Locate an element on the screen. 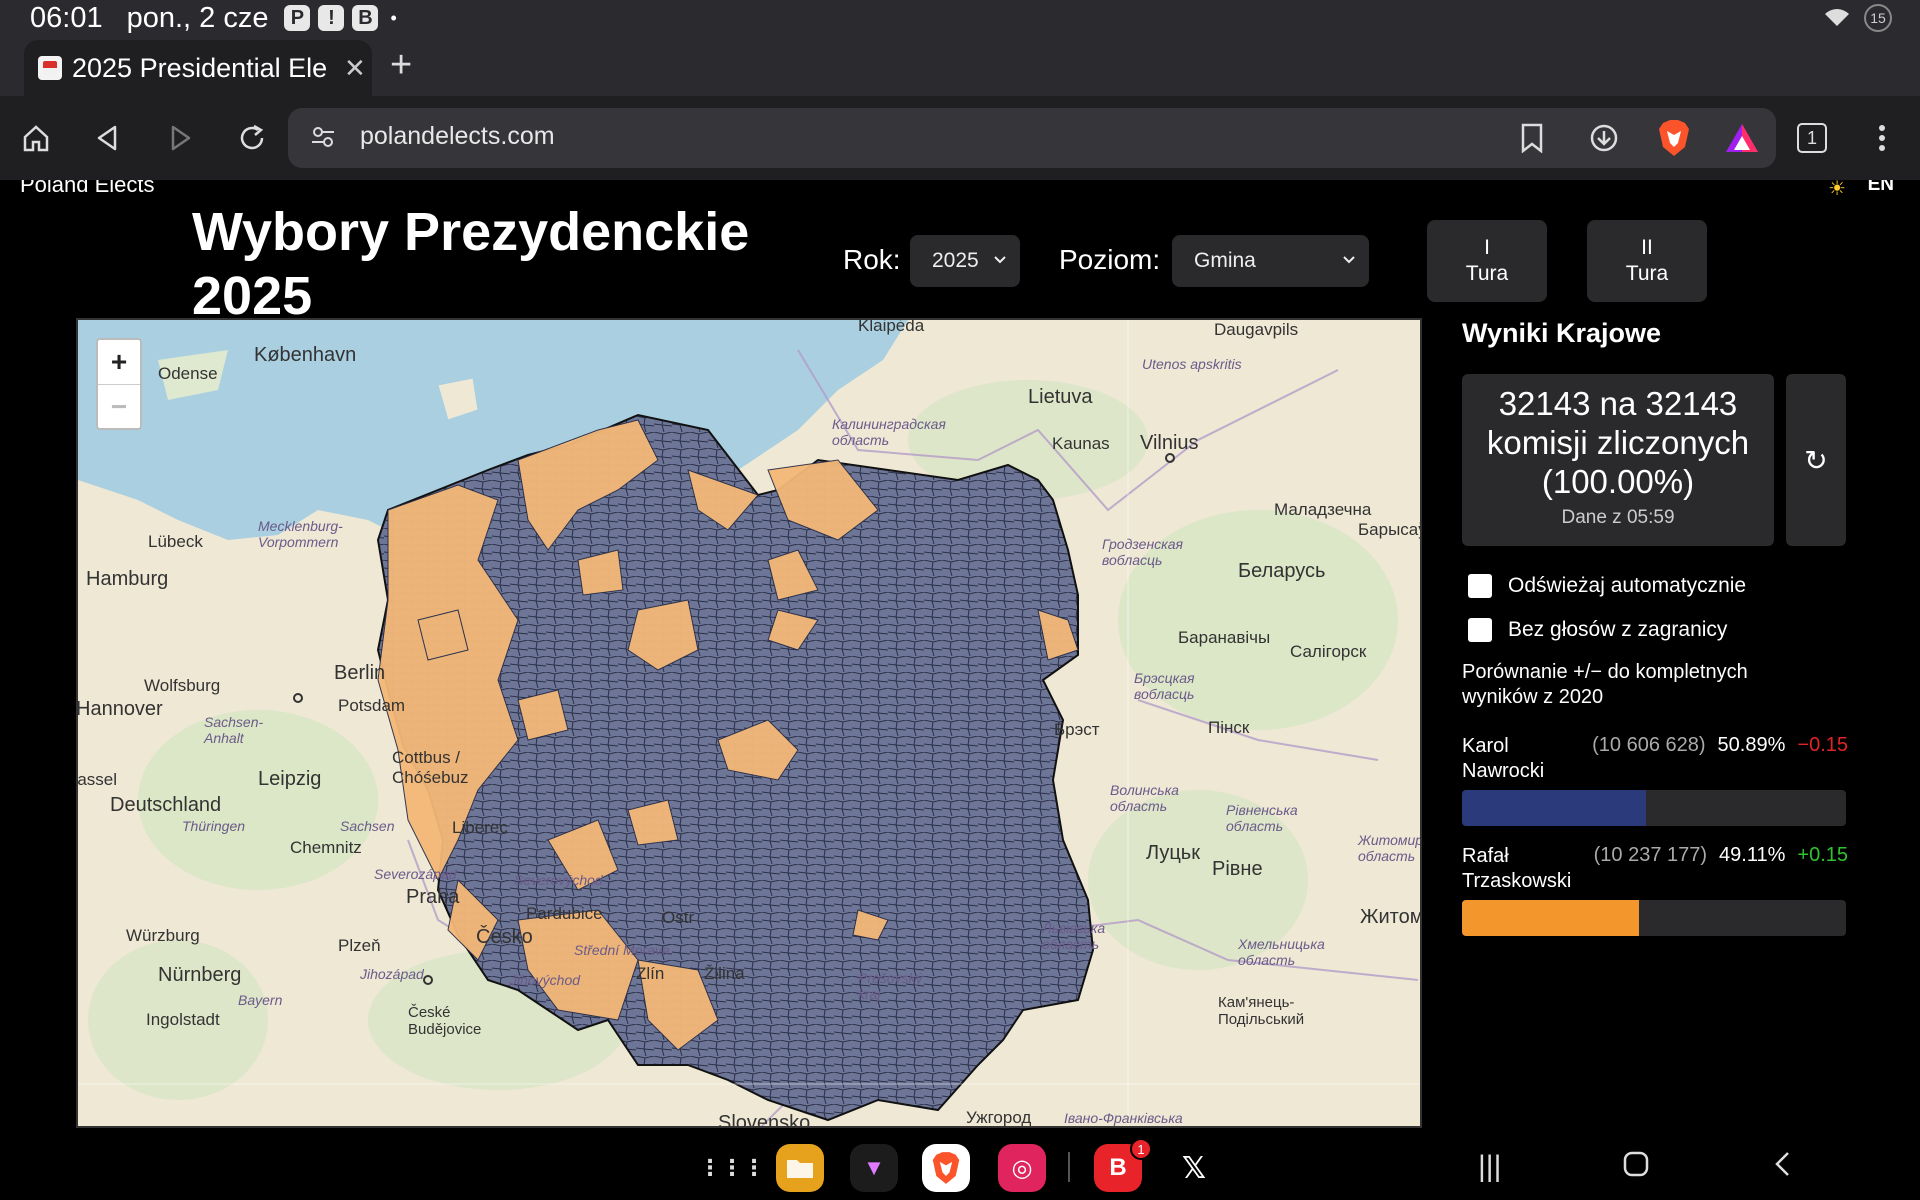 Image resolution: width=1920 pixels, height=1200 pixels. refresh-icon: ↻ is located at coordinates (1816, 460).